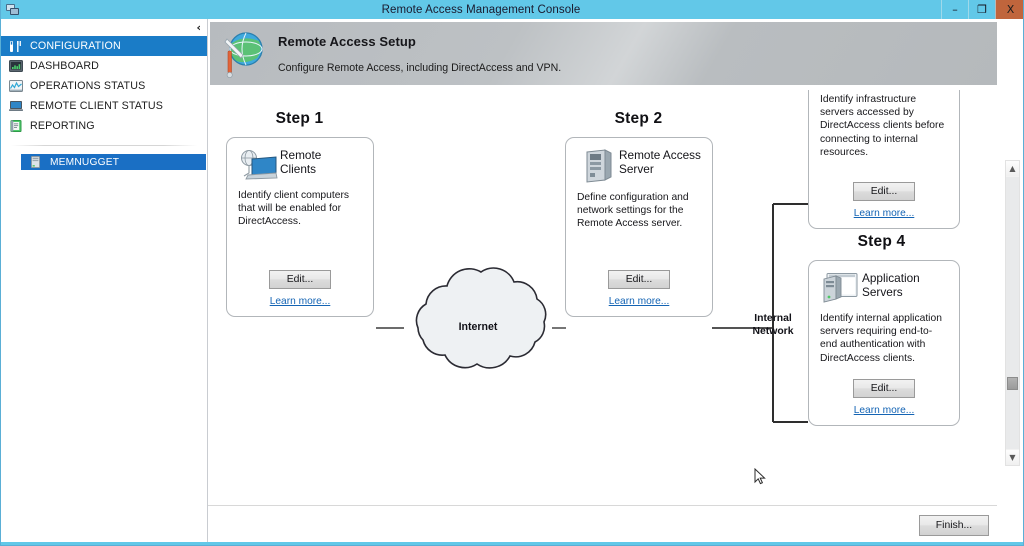 Image resolution: width=1024 pixels, height=546 pixels. I want to click on sidebar-item-label: DASHBOARD, so click(65, 66).